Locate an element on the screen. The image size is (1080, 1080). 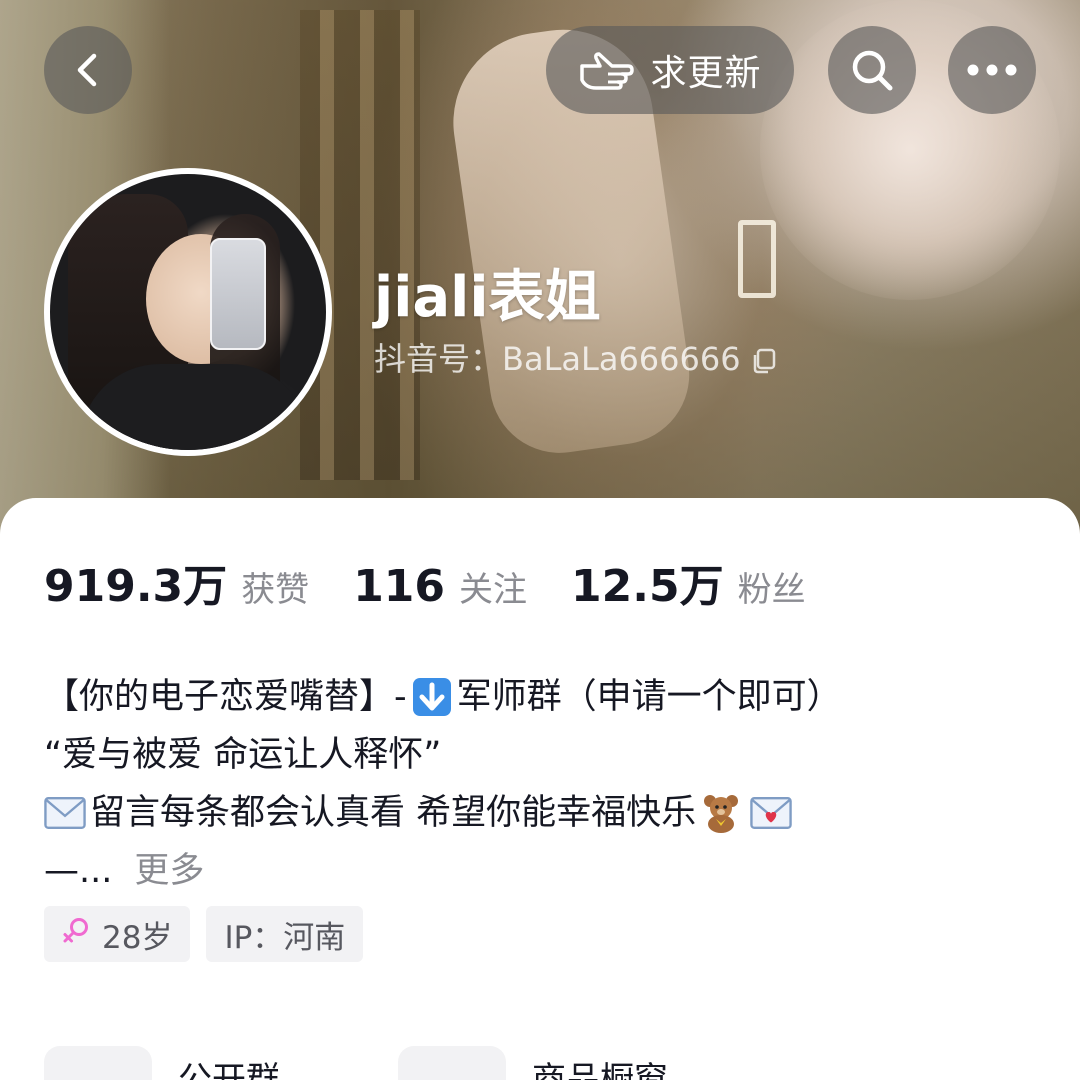
bio-text: 留言每条都会认真看 希望你能幸福快乐 is located at coordinates (393, 813).